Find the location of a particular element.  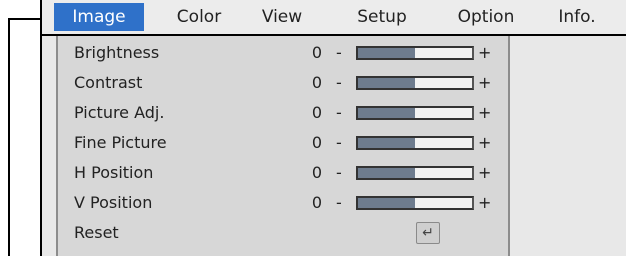

h-position-slider is located at coordinates (415, 173).